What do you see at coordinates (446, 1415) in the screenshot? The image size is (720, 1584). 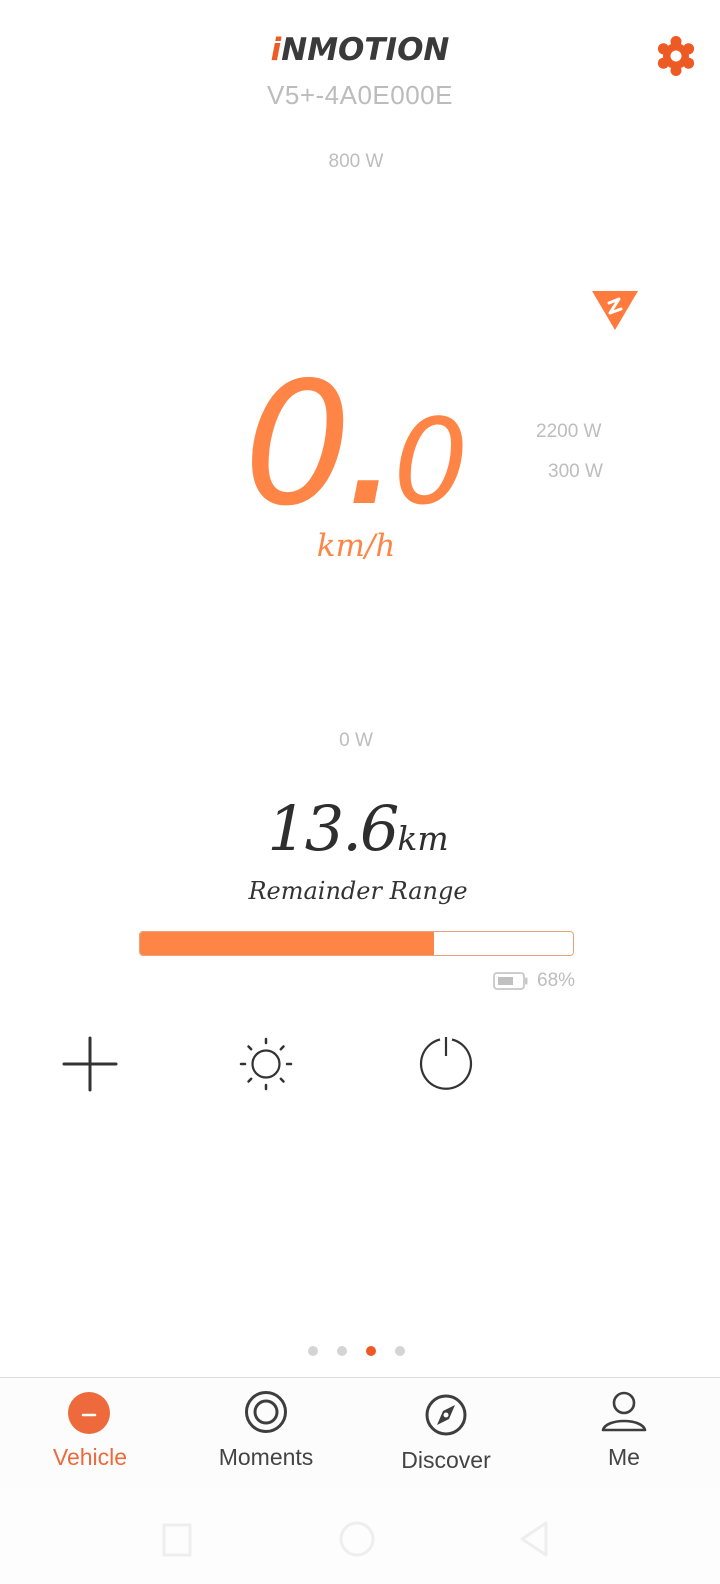 I see `compass-icon` at bounding box center [446, 1415].